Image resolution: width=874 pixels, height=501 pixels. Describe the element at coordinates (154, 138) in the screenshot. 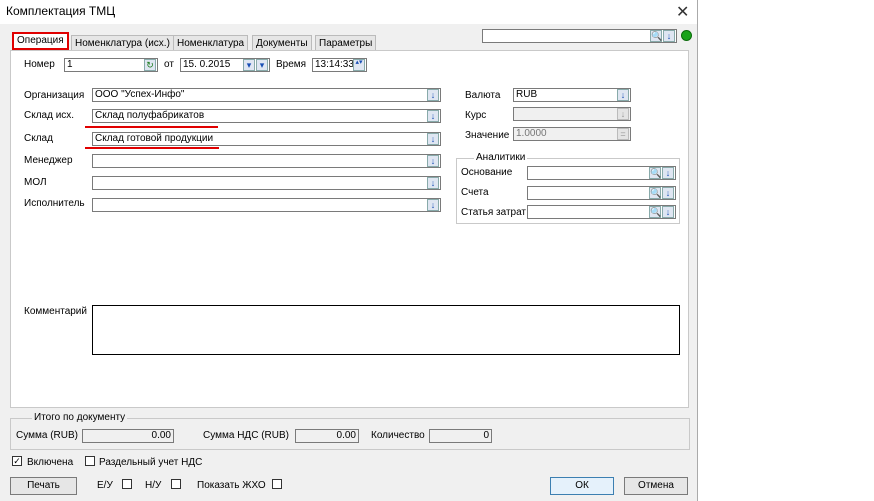

I see `warehouse-value: Склад готовой продукции` at that location.